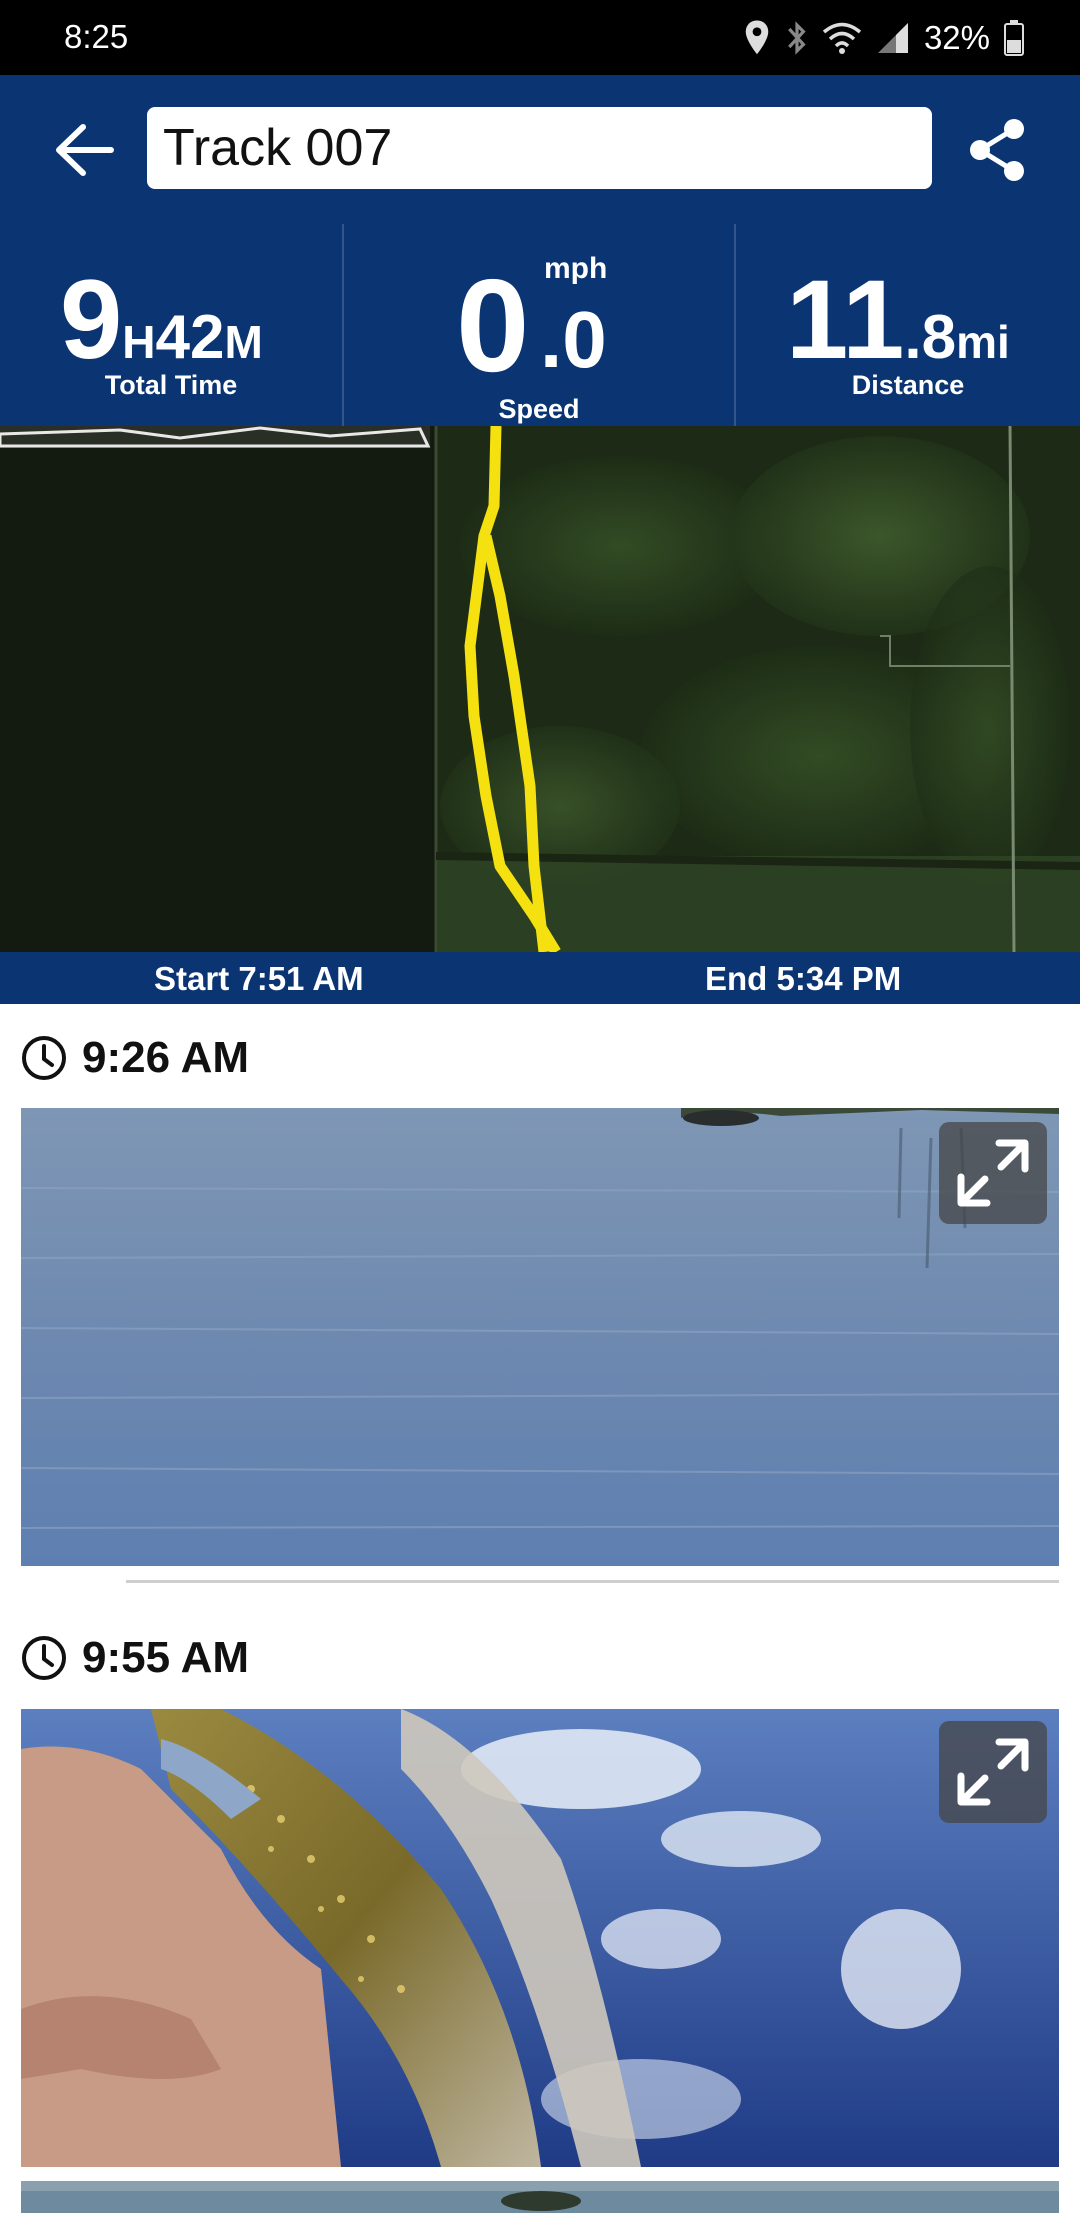  I want to click on bluetooth-icon, so click(797, 38).